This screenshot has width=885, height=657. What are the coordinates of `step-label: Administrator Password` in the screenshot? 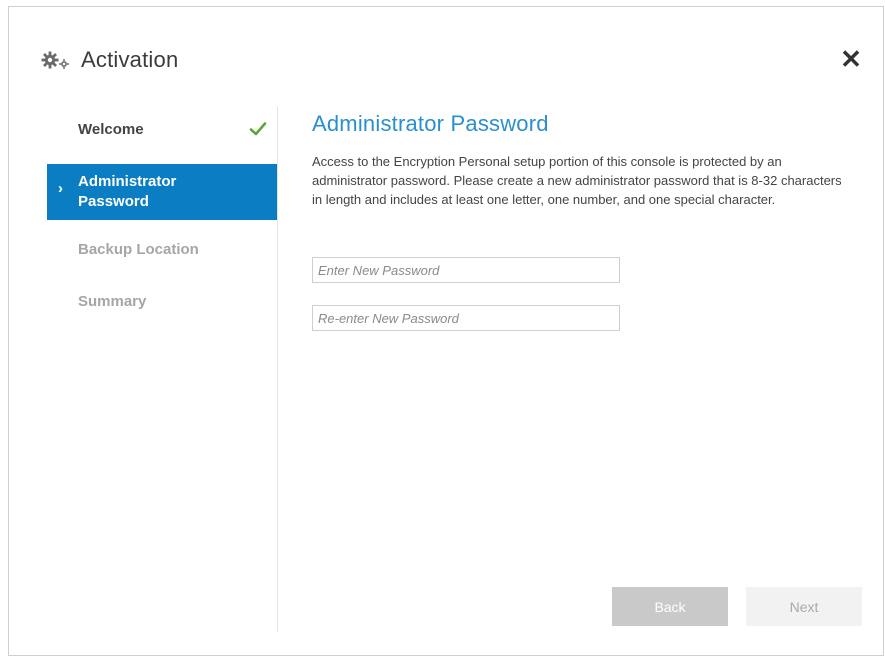 It's located at (127, 191).